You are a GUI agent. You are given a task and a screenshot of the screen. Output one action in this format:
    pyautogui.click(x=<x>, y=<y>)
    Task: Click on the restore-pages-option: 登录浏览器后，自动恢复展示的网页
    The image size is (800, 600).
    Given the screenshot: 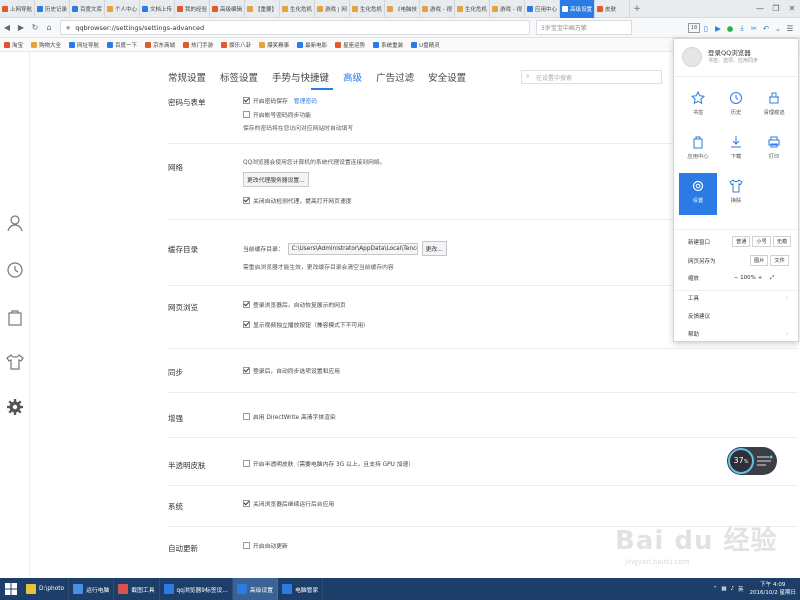 What is the action you would take?
    pyautogui.click(x=294, y=304)
    